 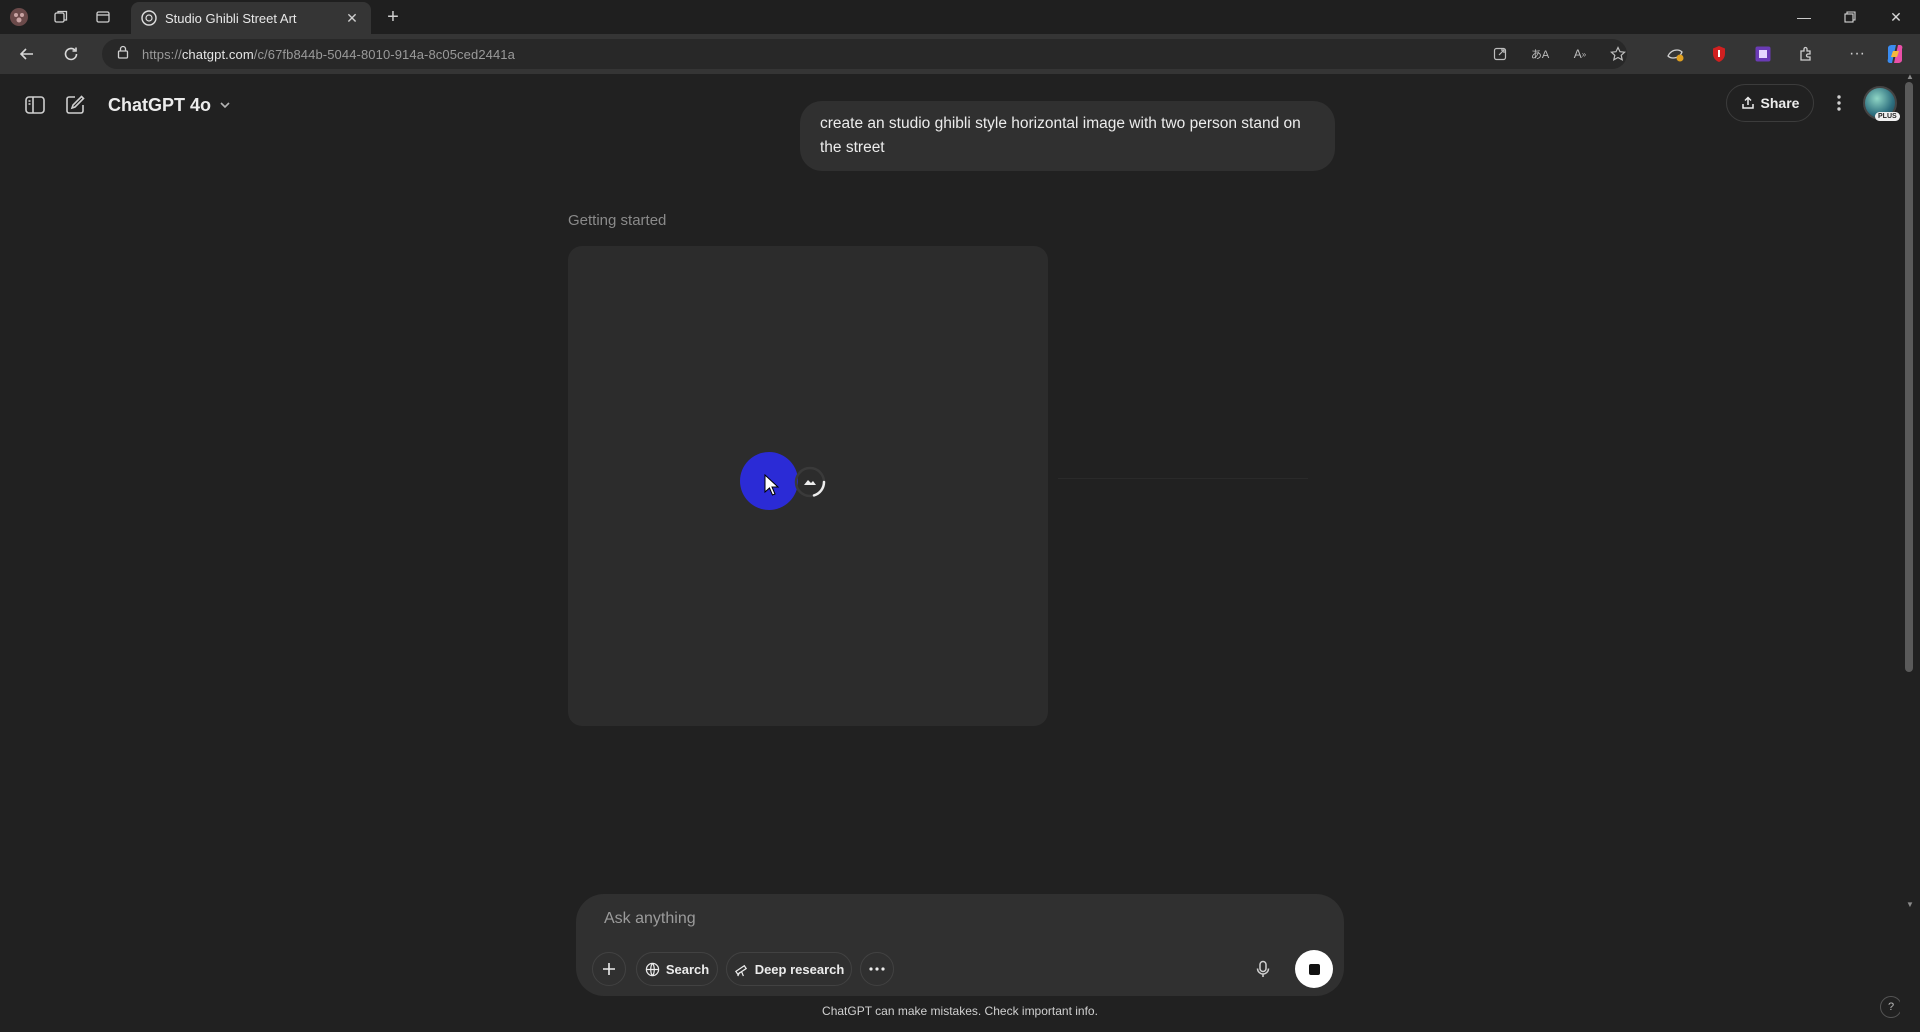 I want to click on tab-actions-icon, so click(x=103, y=17).